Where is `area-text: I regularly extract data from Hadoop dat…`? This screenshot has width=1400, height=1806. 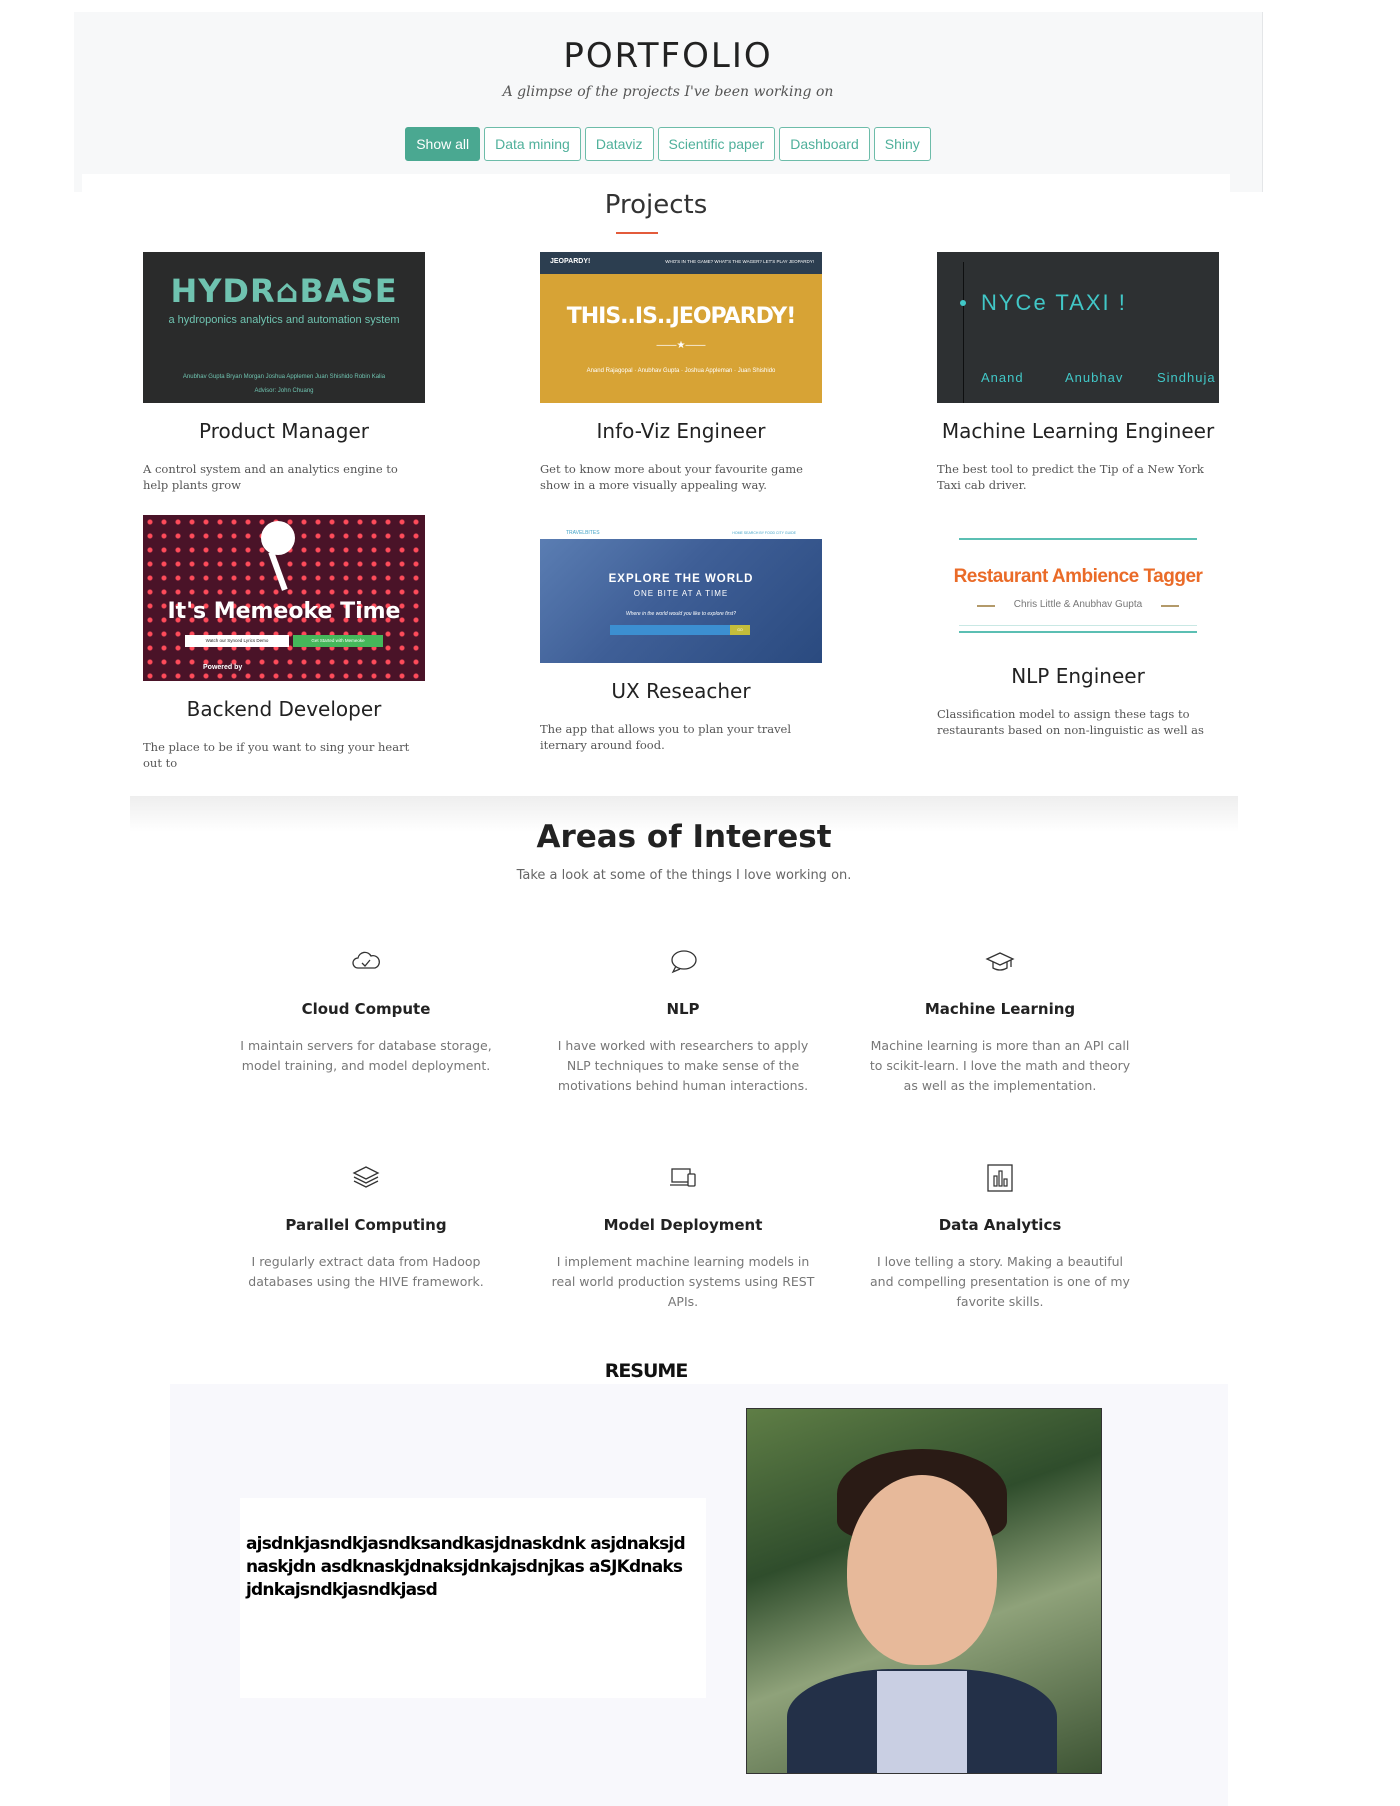
area-text: I regularly extract data from Hadoop dat… is located at coordinates (366, 1271).